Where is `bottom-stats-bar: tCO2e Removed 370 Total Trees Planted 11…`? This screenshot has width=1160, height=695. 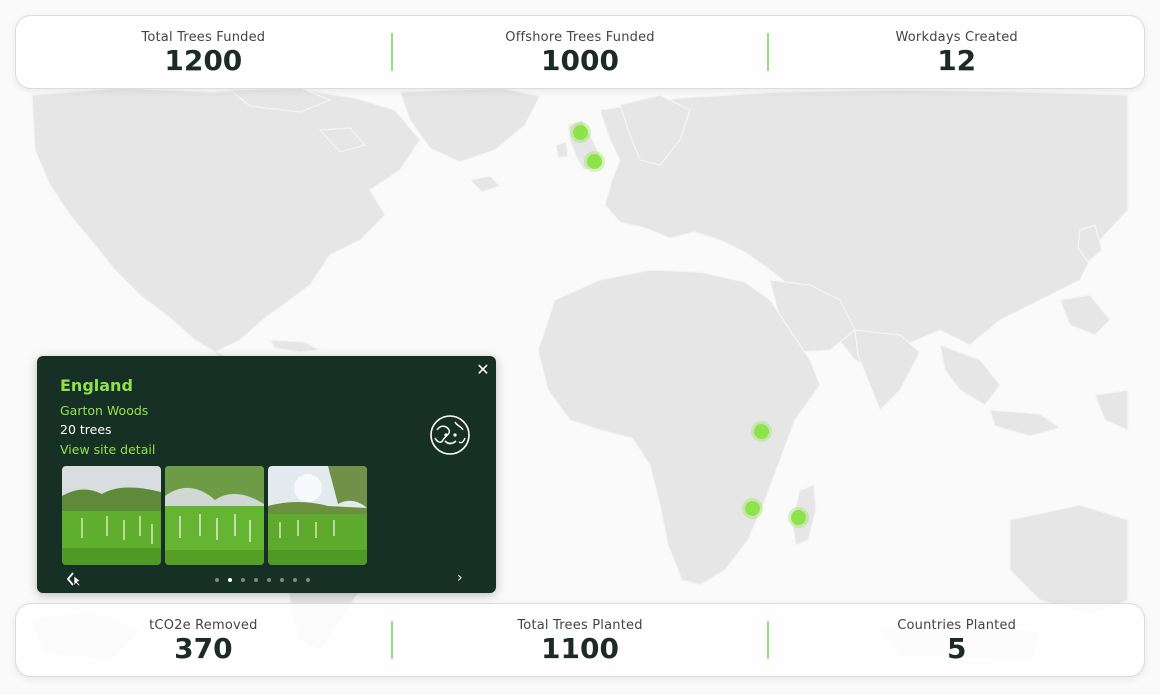 bottom-stats-bar: tCO2e Removed 370 Total Trees Planted 11… is located at coordinates (580, 640).